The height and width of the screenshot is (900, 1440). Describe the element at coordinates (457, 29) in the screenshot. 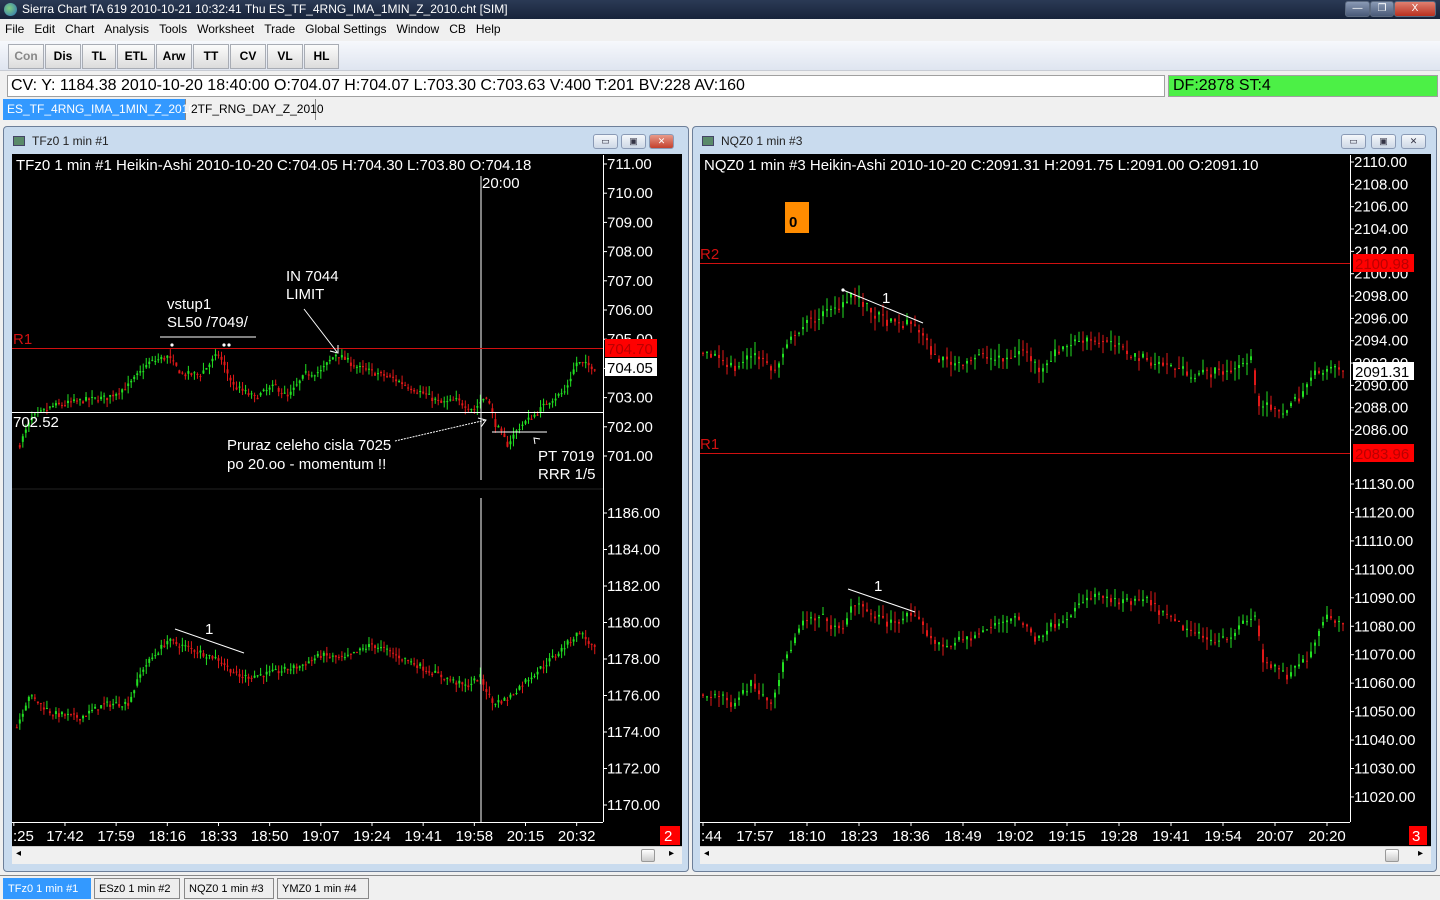

I see `menu-cb: CB` at that location.